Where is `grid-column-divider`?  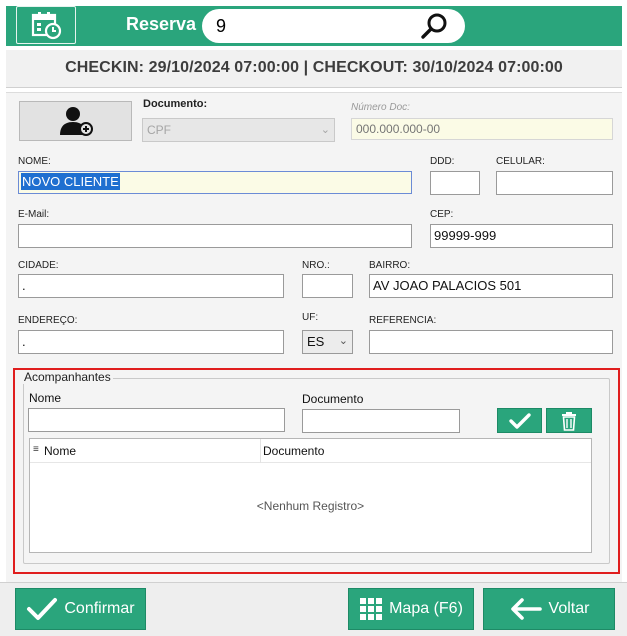
grid-column-divider is located at coordinates (260, 451).